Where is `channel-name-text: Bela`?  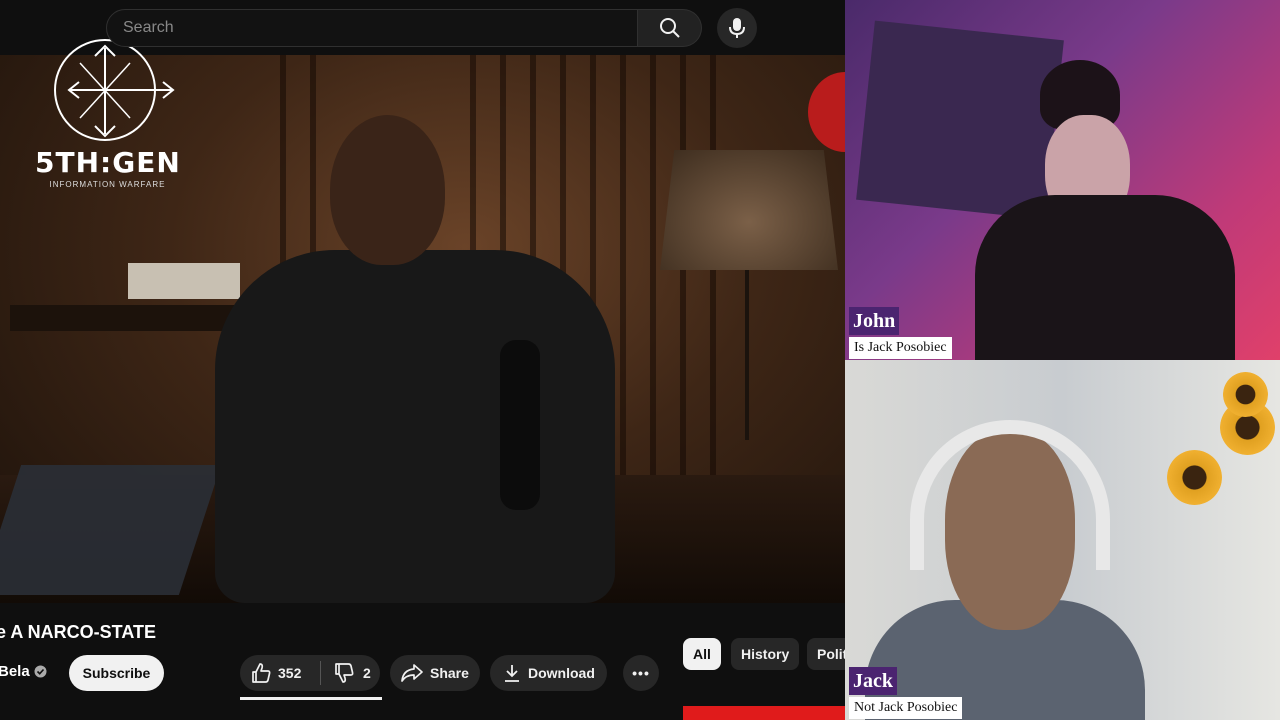
channel-name-text: Bela is located at coordinates (15, 671).